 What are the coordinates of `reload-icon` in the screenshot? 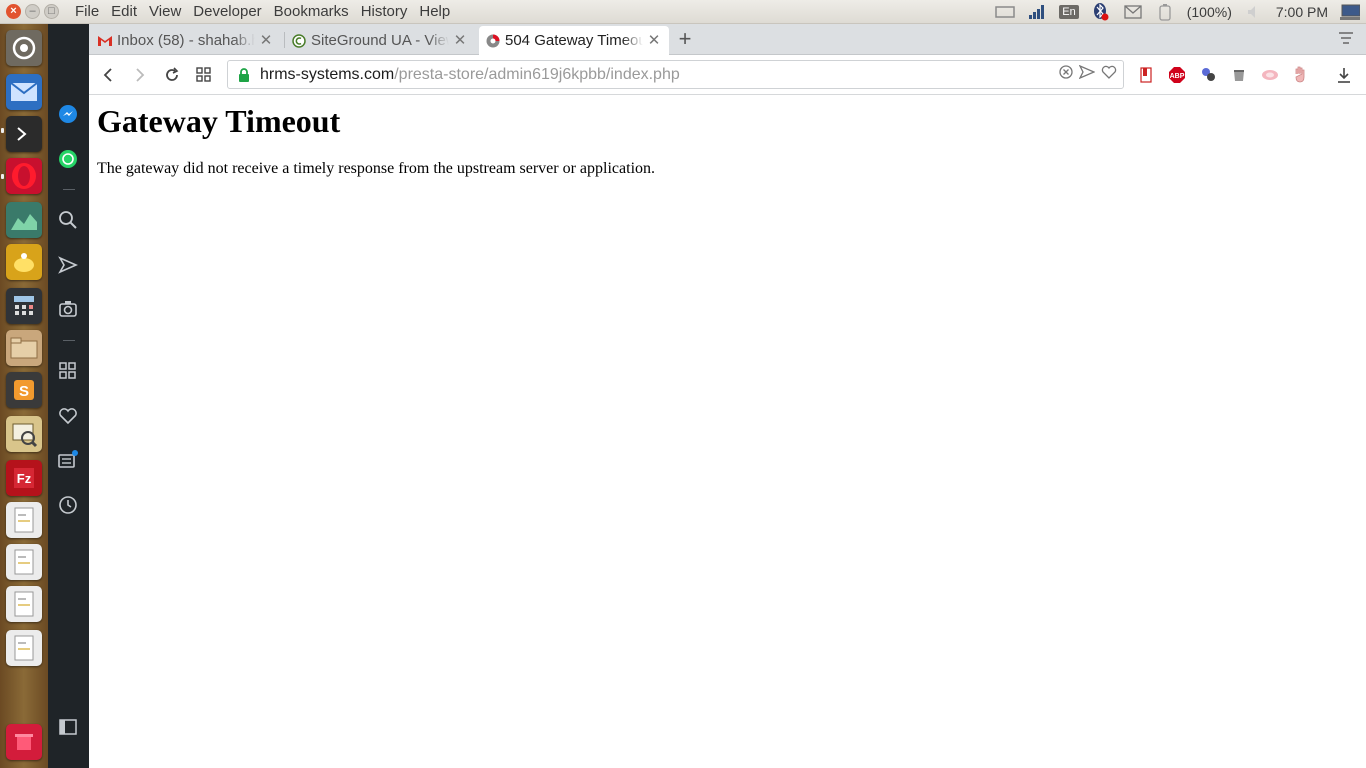 It's located at (172, 74).